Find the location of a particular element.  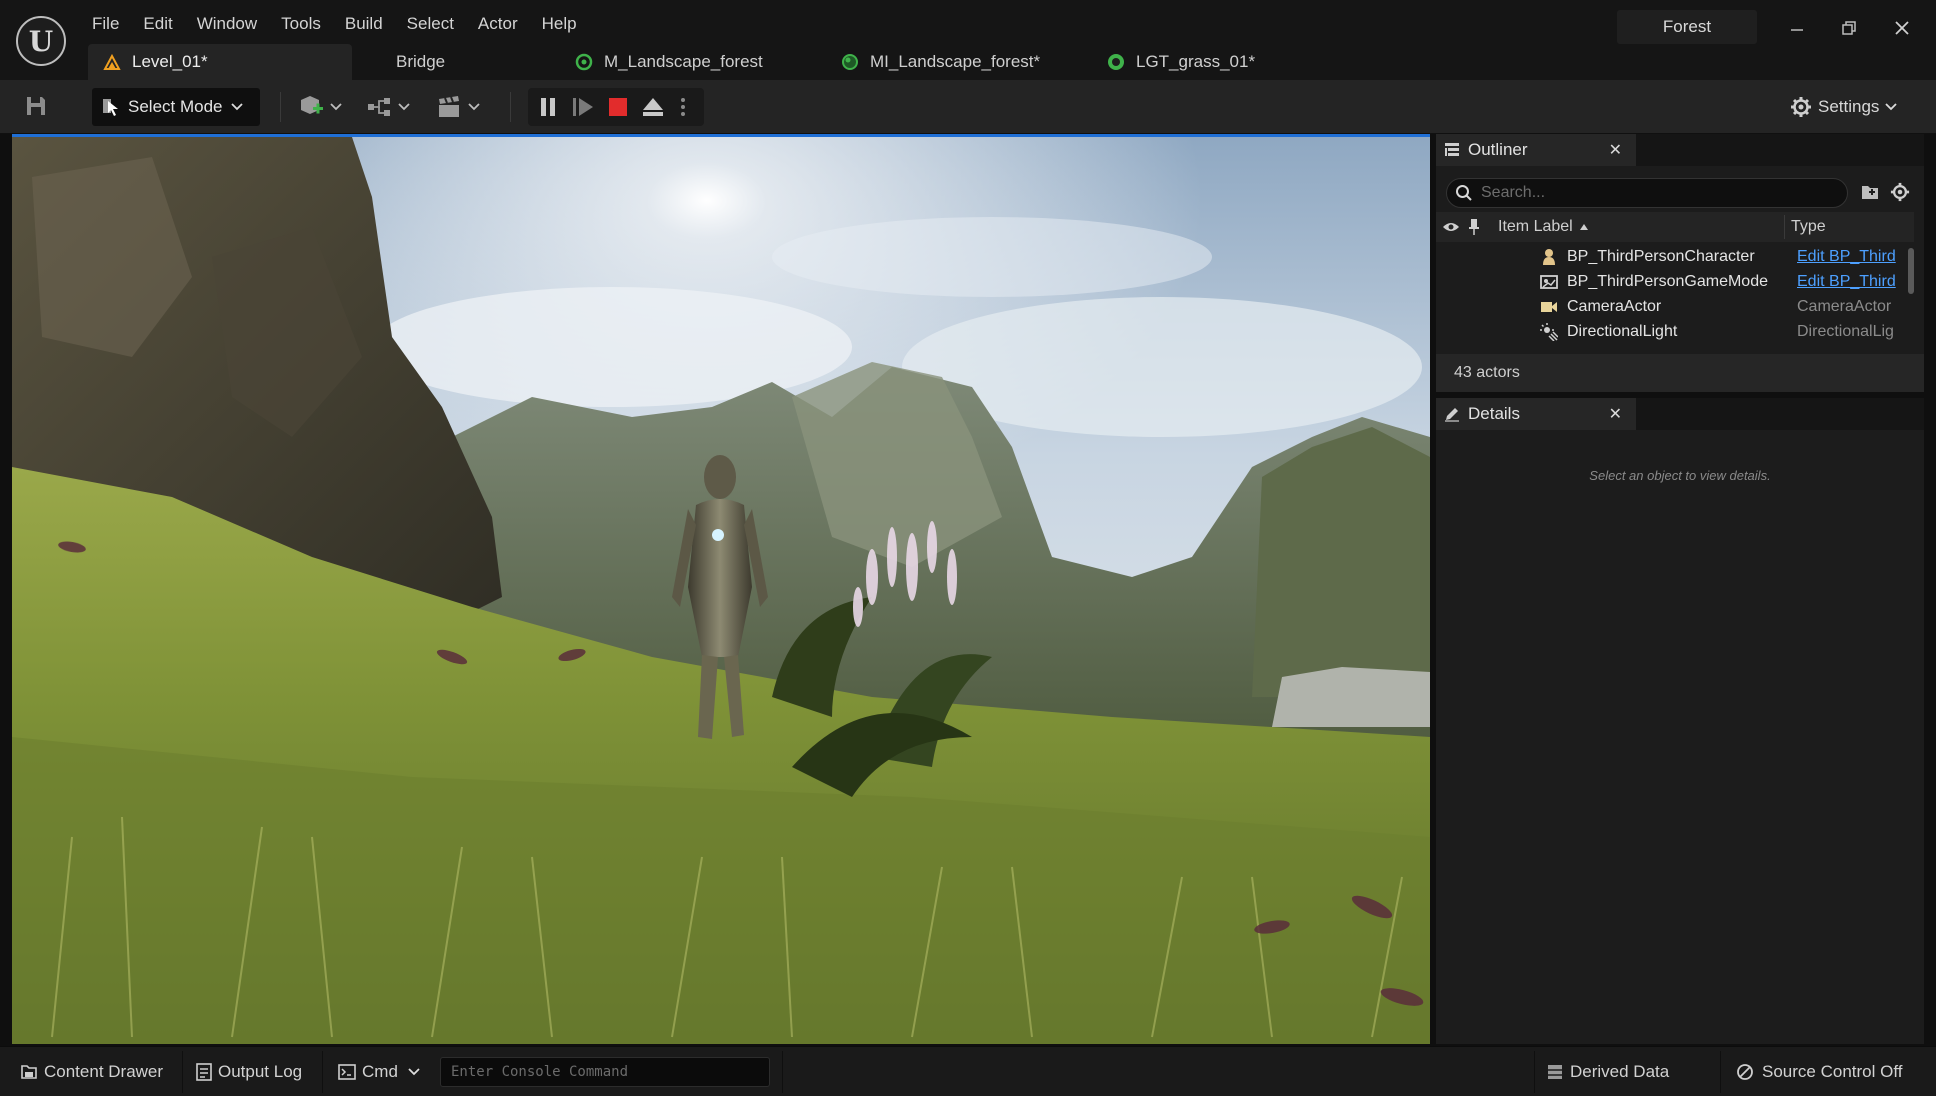

minimize-icon is located at coordinates (1797, 28).